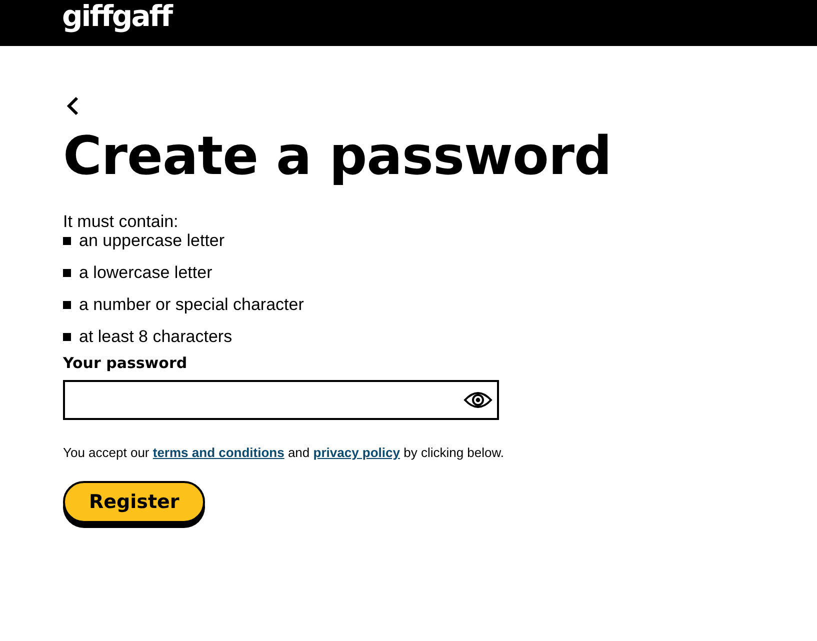 This screenshot has height=641, width=817. Describe the element at coordinates (218, 452) in the screenshot. I see `link: terms and conditions` at that location.